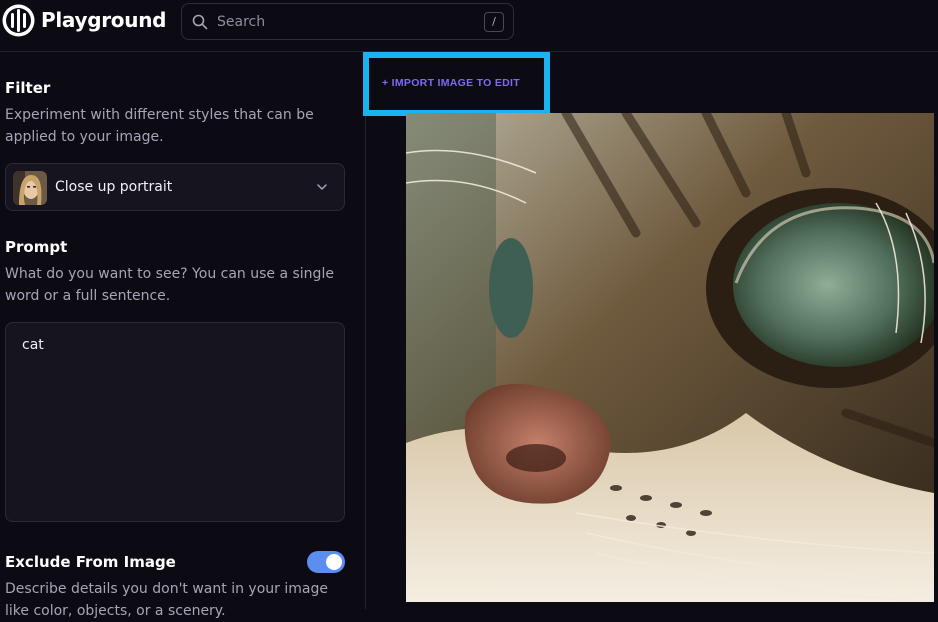  Describe the element at coordinates (347, 21) in the screenshot. I see `search-bar: Search /` at that location.